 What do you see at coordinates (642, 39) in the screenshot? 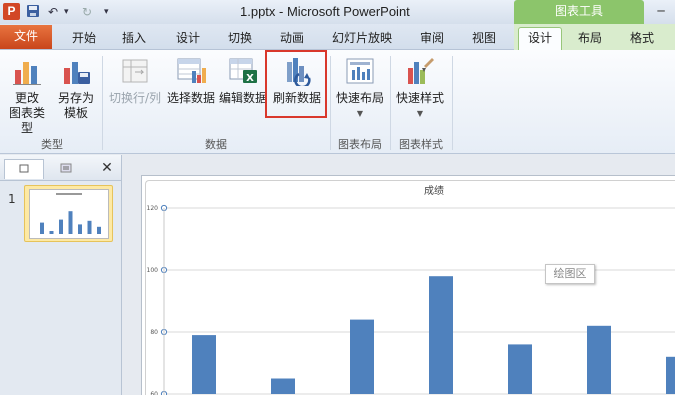
I see `tab-chart-format: 格式` at bounding box center [642, 39].